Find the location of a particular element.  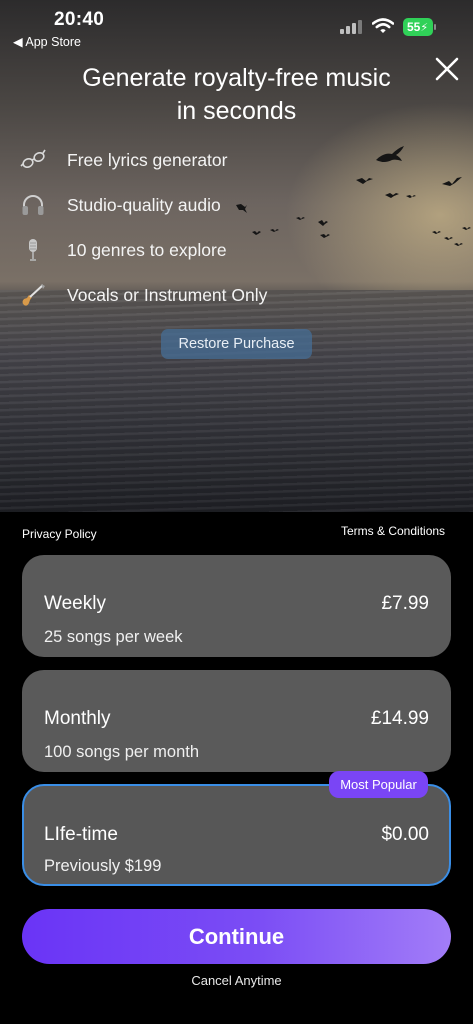

terms-conditions-link: Terms & Conditions is located at coordinates (393, 531).